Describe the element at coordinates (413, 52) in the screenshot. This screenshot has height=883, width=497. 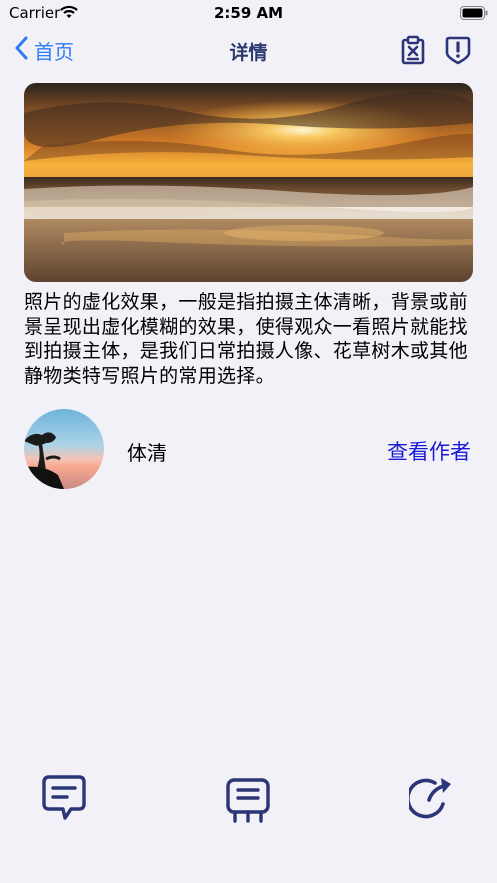
I see `close-document-icon` at that location.